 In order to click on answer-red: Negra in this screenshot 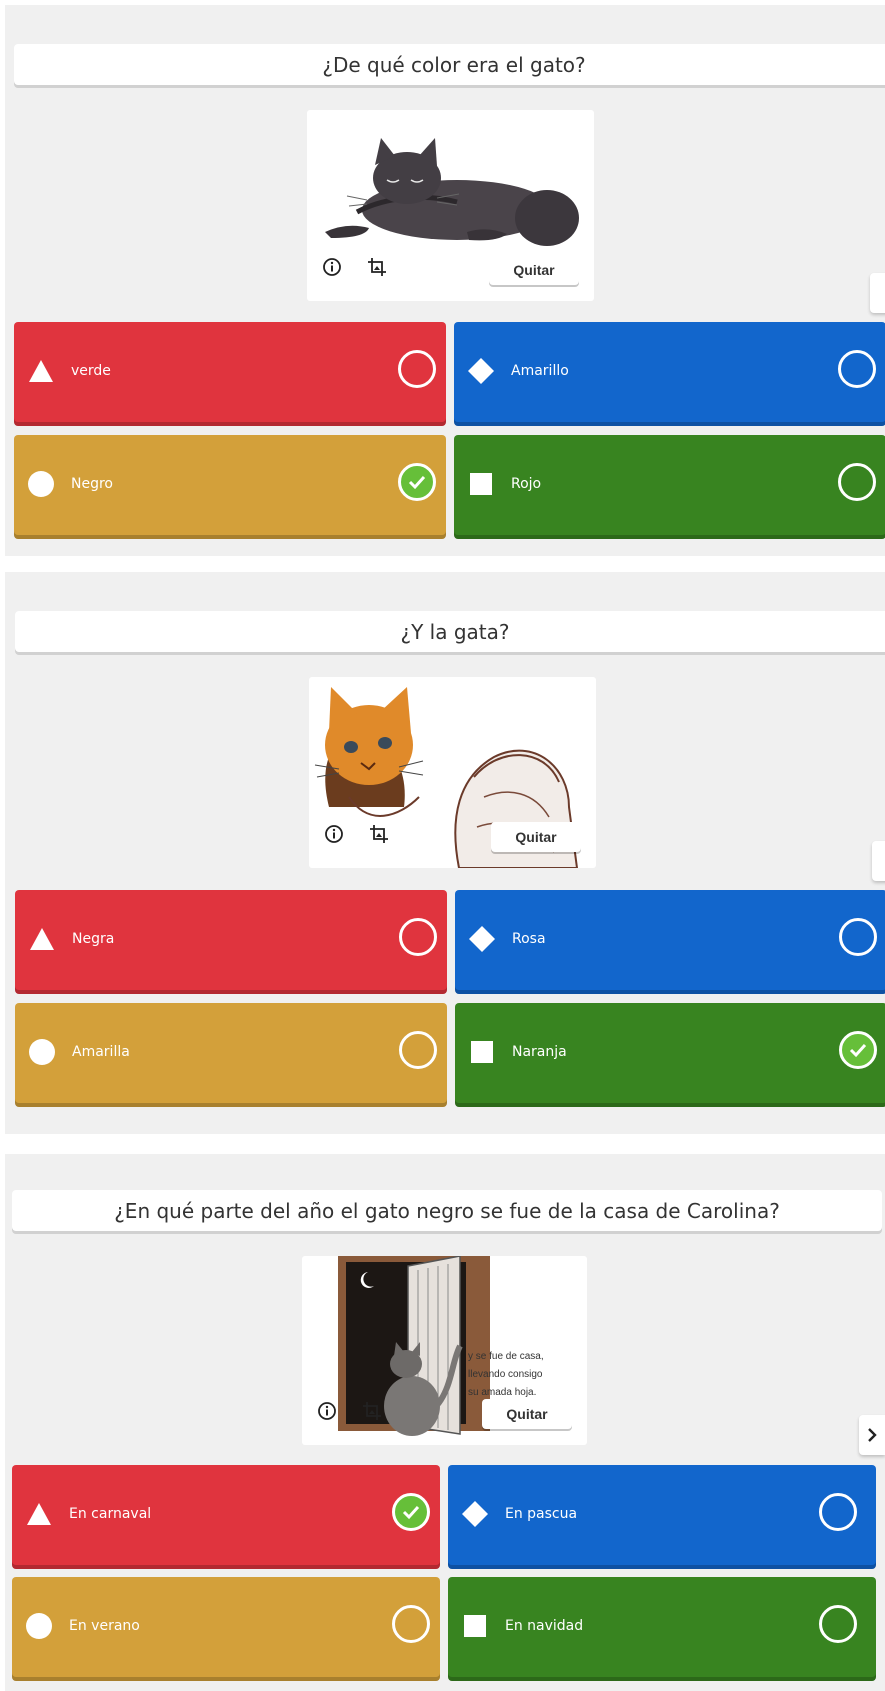, I will do `click(231, 942)`.